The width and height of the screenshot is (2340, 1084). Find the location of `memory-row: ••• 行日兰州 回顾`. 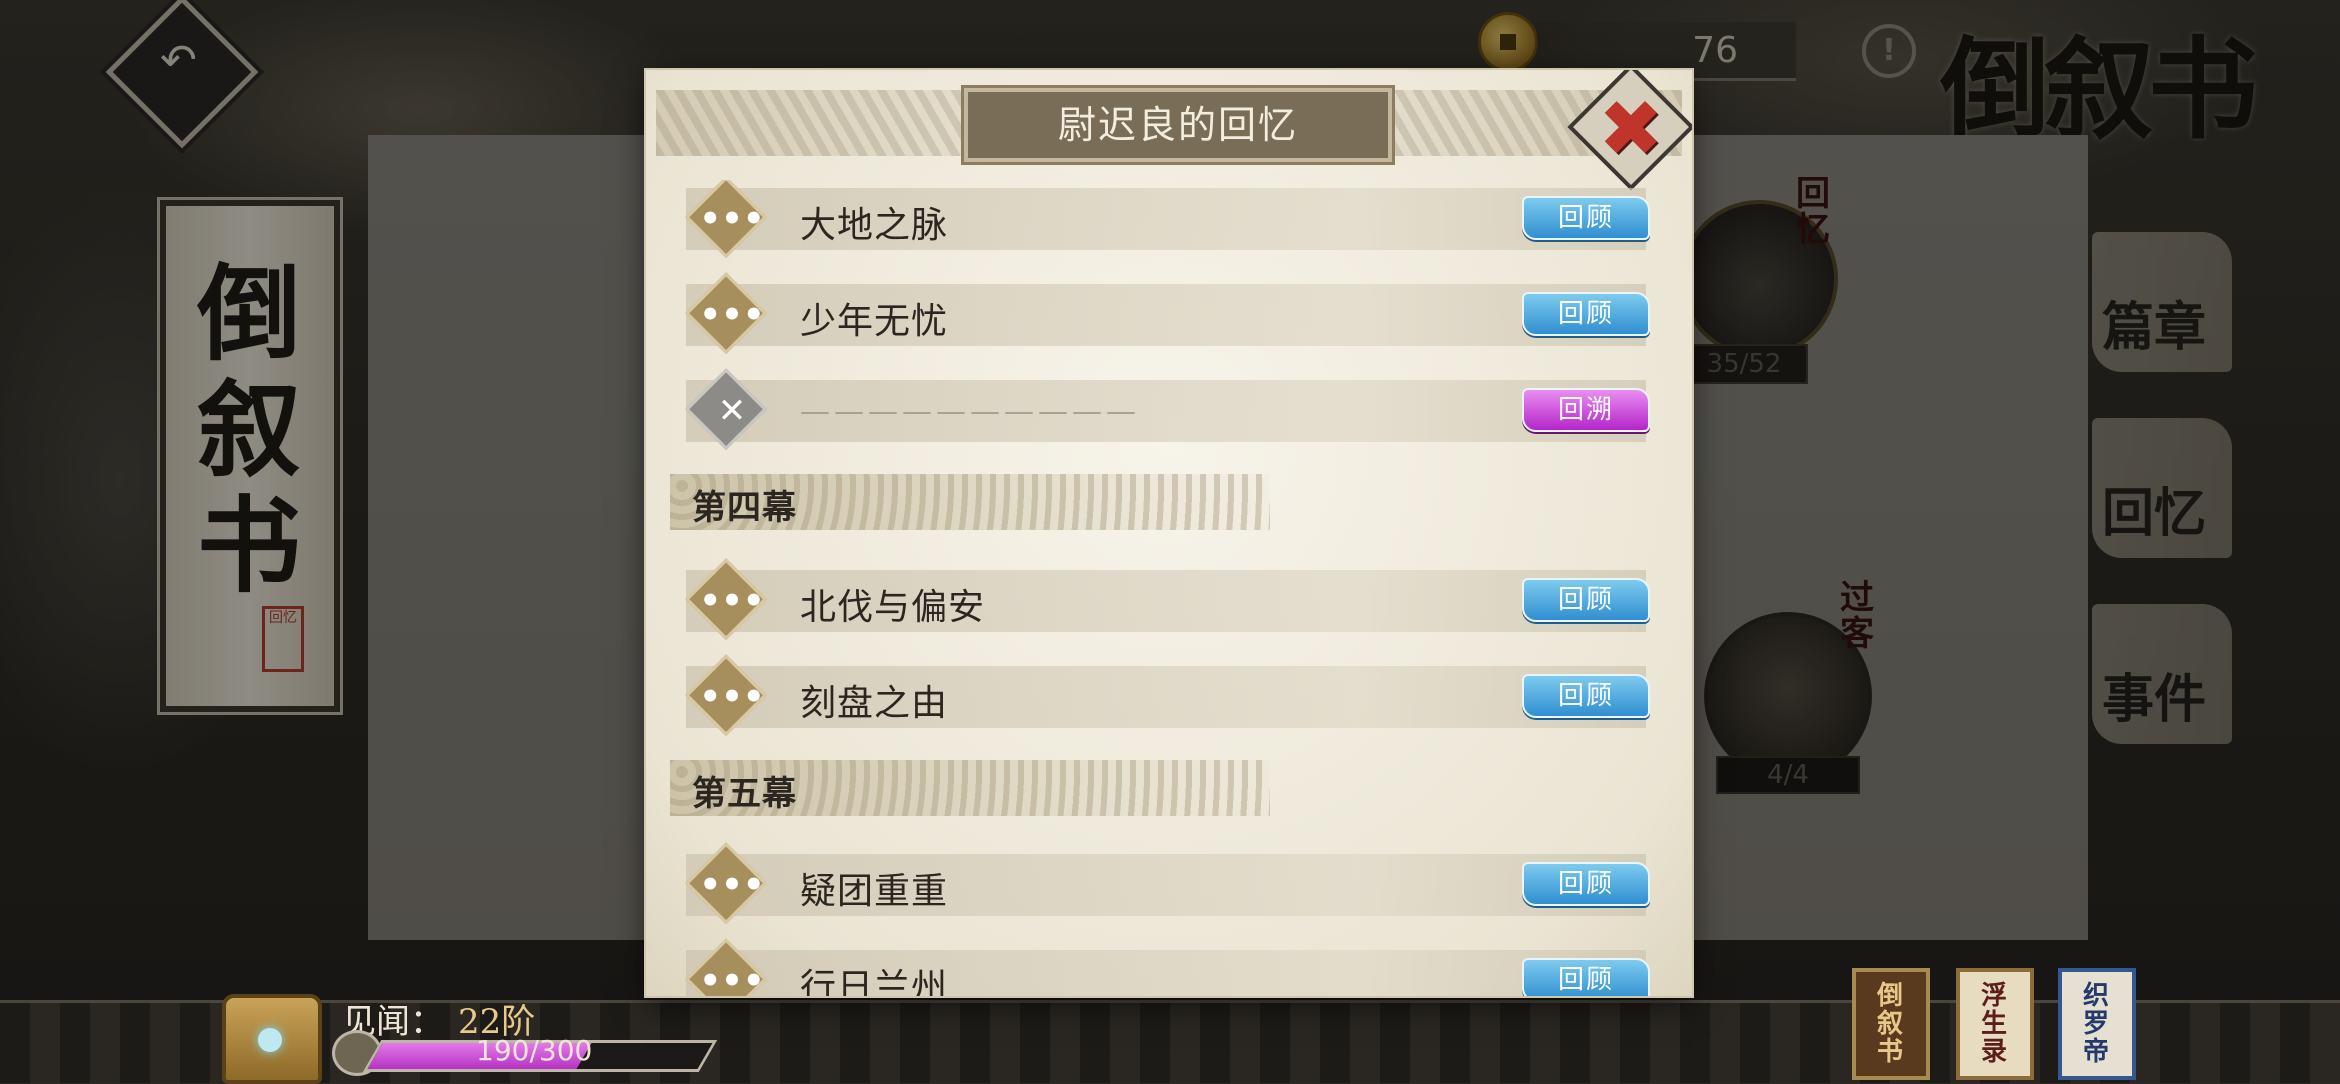

memory-row: ••• 行日兰州 回顾 is located at coordinates (1167, 967).